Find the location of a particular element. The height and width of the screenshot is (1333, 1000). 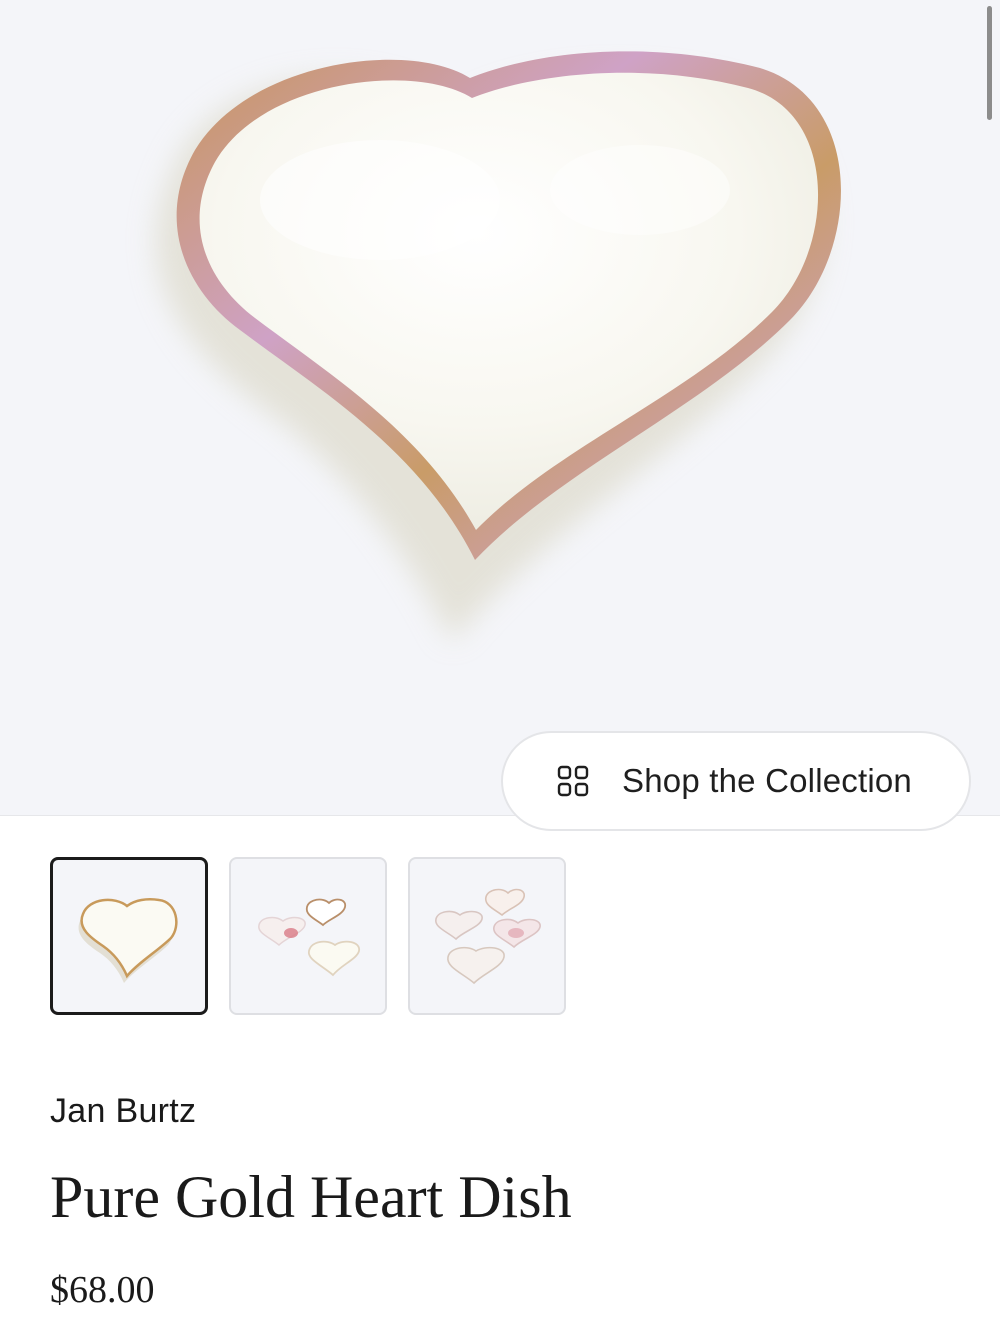

thumbnail-three-hearts is located at coordinates (308, 936).